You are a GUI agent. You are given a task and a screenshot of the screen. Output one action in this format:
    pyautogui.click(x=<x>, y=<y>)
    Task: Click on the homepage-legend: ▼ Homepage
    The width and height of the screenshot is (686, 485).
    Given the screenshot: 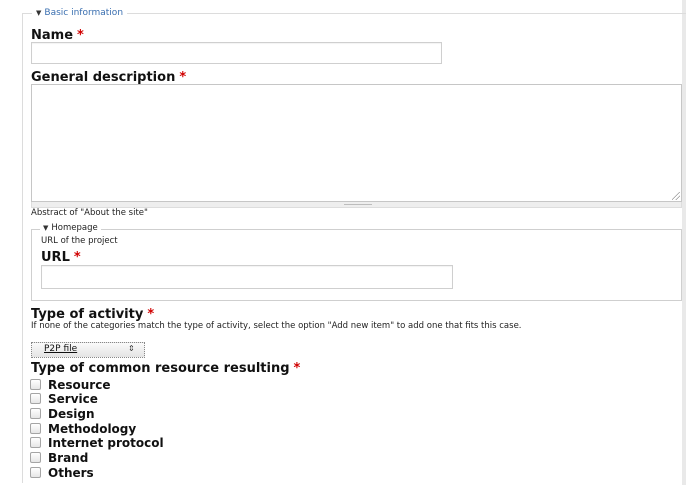 What is the action you would take?
    pyautogui.click(x=70, y=228)
    